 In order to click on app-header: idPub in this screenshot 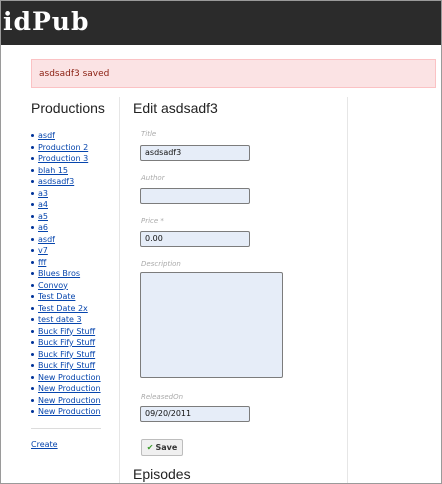, I will do `click(221, 23)`.